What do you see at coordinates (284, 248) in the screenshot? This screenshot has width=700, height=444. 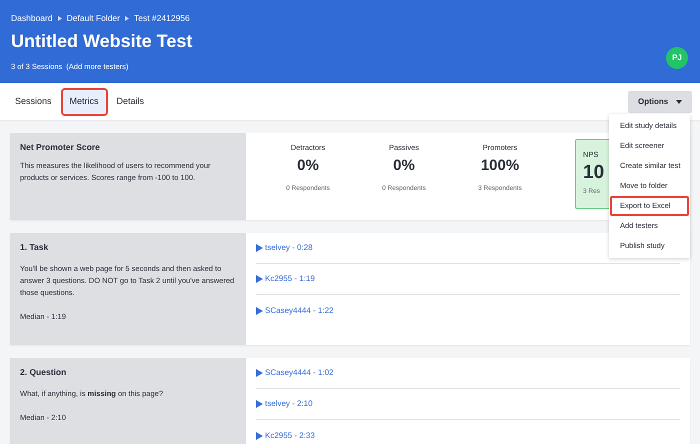 I see `session-link: tselvey - 0:28` at bounding box center [284, 248].